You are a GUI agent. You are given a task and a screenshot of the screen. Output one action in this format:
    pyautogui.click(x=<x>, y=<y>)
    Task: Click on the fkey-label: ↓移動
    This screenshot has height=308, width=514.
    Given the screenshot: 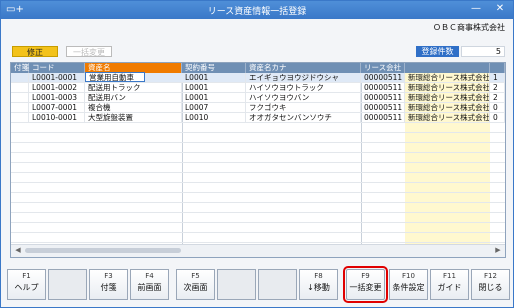 What is the action you would take?
    pyautogui.click(x=318, y=287)
    